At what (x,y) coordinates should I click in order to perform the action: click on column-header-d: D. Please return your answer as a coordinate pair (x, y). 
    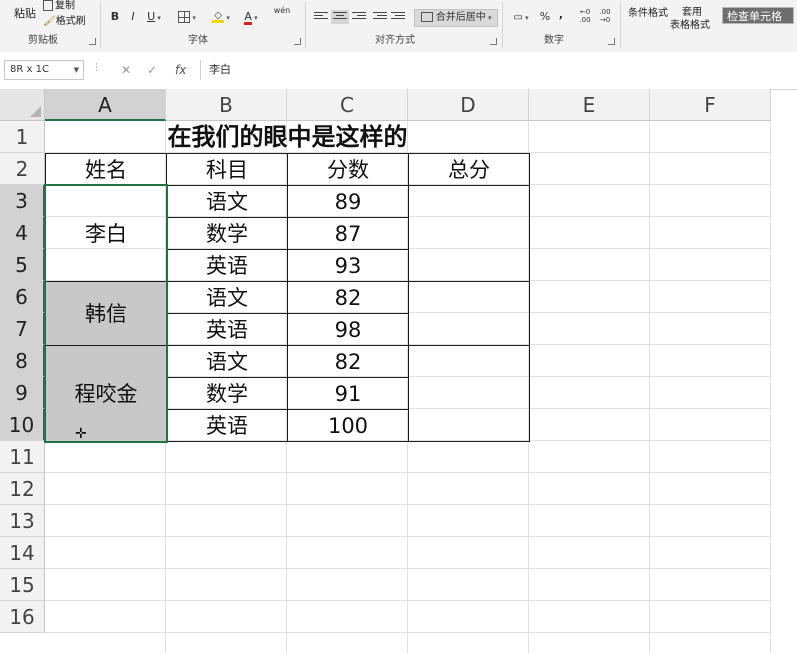
    Looking at the image, I should click on (468, 105).